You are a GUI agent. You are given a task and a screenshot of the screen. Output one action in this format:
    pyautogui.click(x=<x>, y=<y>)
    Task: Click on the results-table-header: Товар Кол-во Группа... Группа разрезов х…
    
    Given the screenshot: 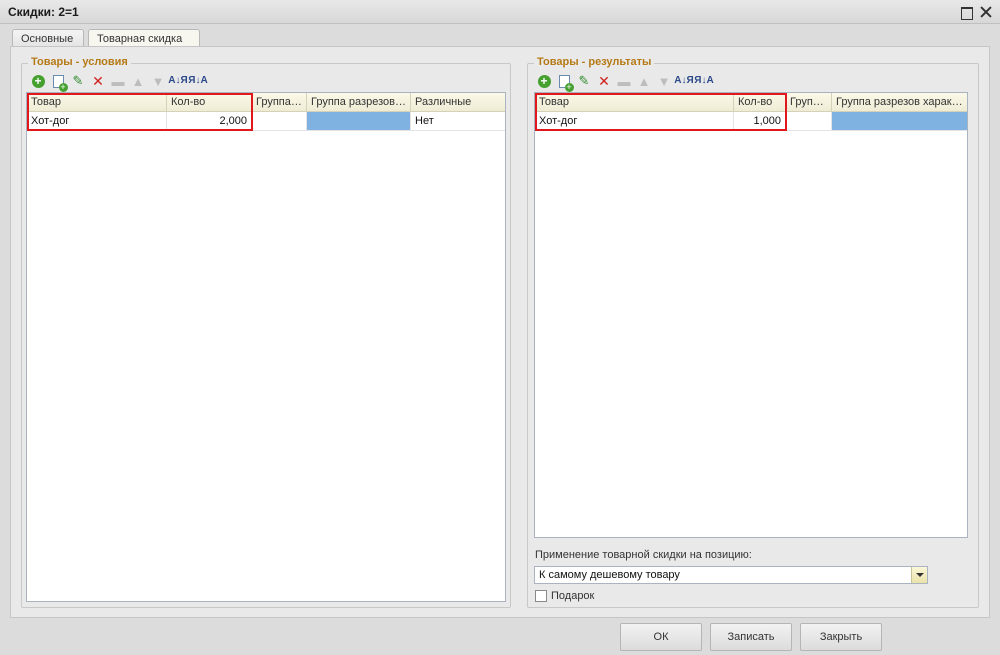 What is the action you would take?
    pyautogui.click(x=751, y=102)
    